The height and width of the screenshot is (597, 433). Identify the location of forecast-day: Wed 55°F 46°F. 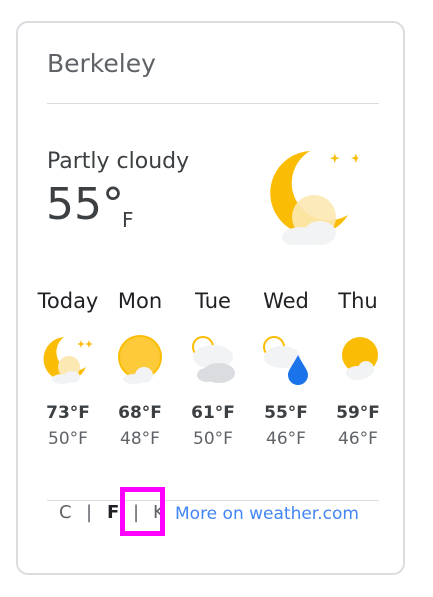
(286, 369).